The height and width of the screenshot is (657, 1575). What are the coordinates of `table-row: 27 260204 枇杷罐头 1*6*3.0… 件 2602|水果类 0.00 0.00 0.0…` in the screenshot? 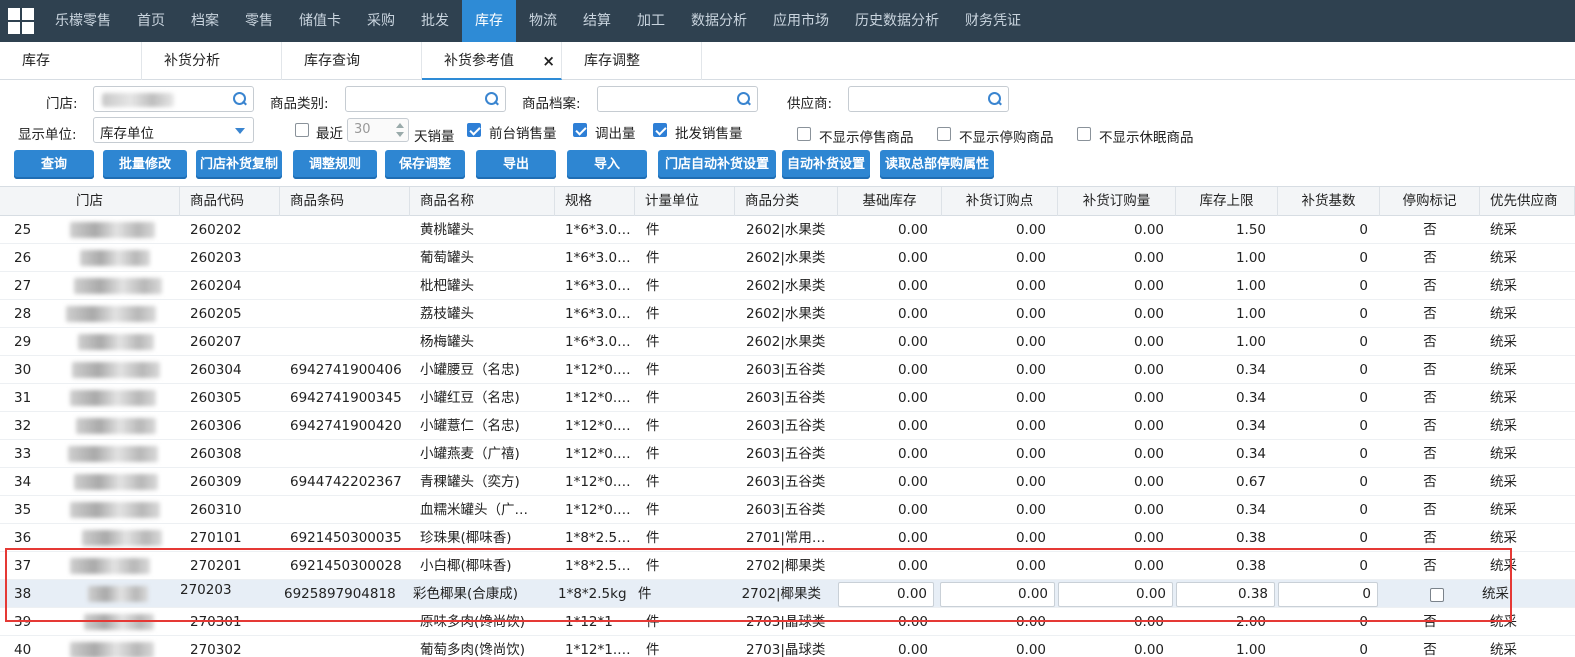 It's located at (787, 286).